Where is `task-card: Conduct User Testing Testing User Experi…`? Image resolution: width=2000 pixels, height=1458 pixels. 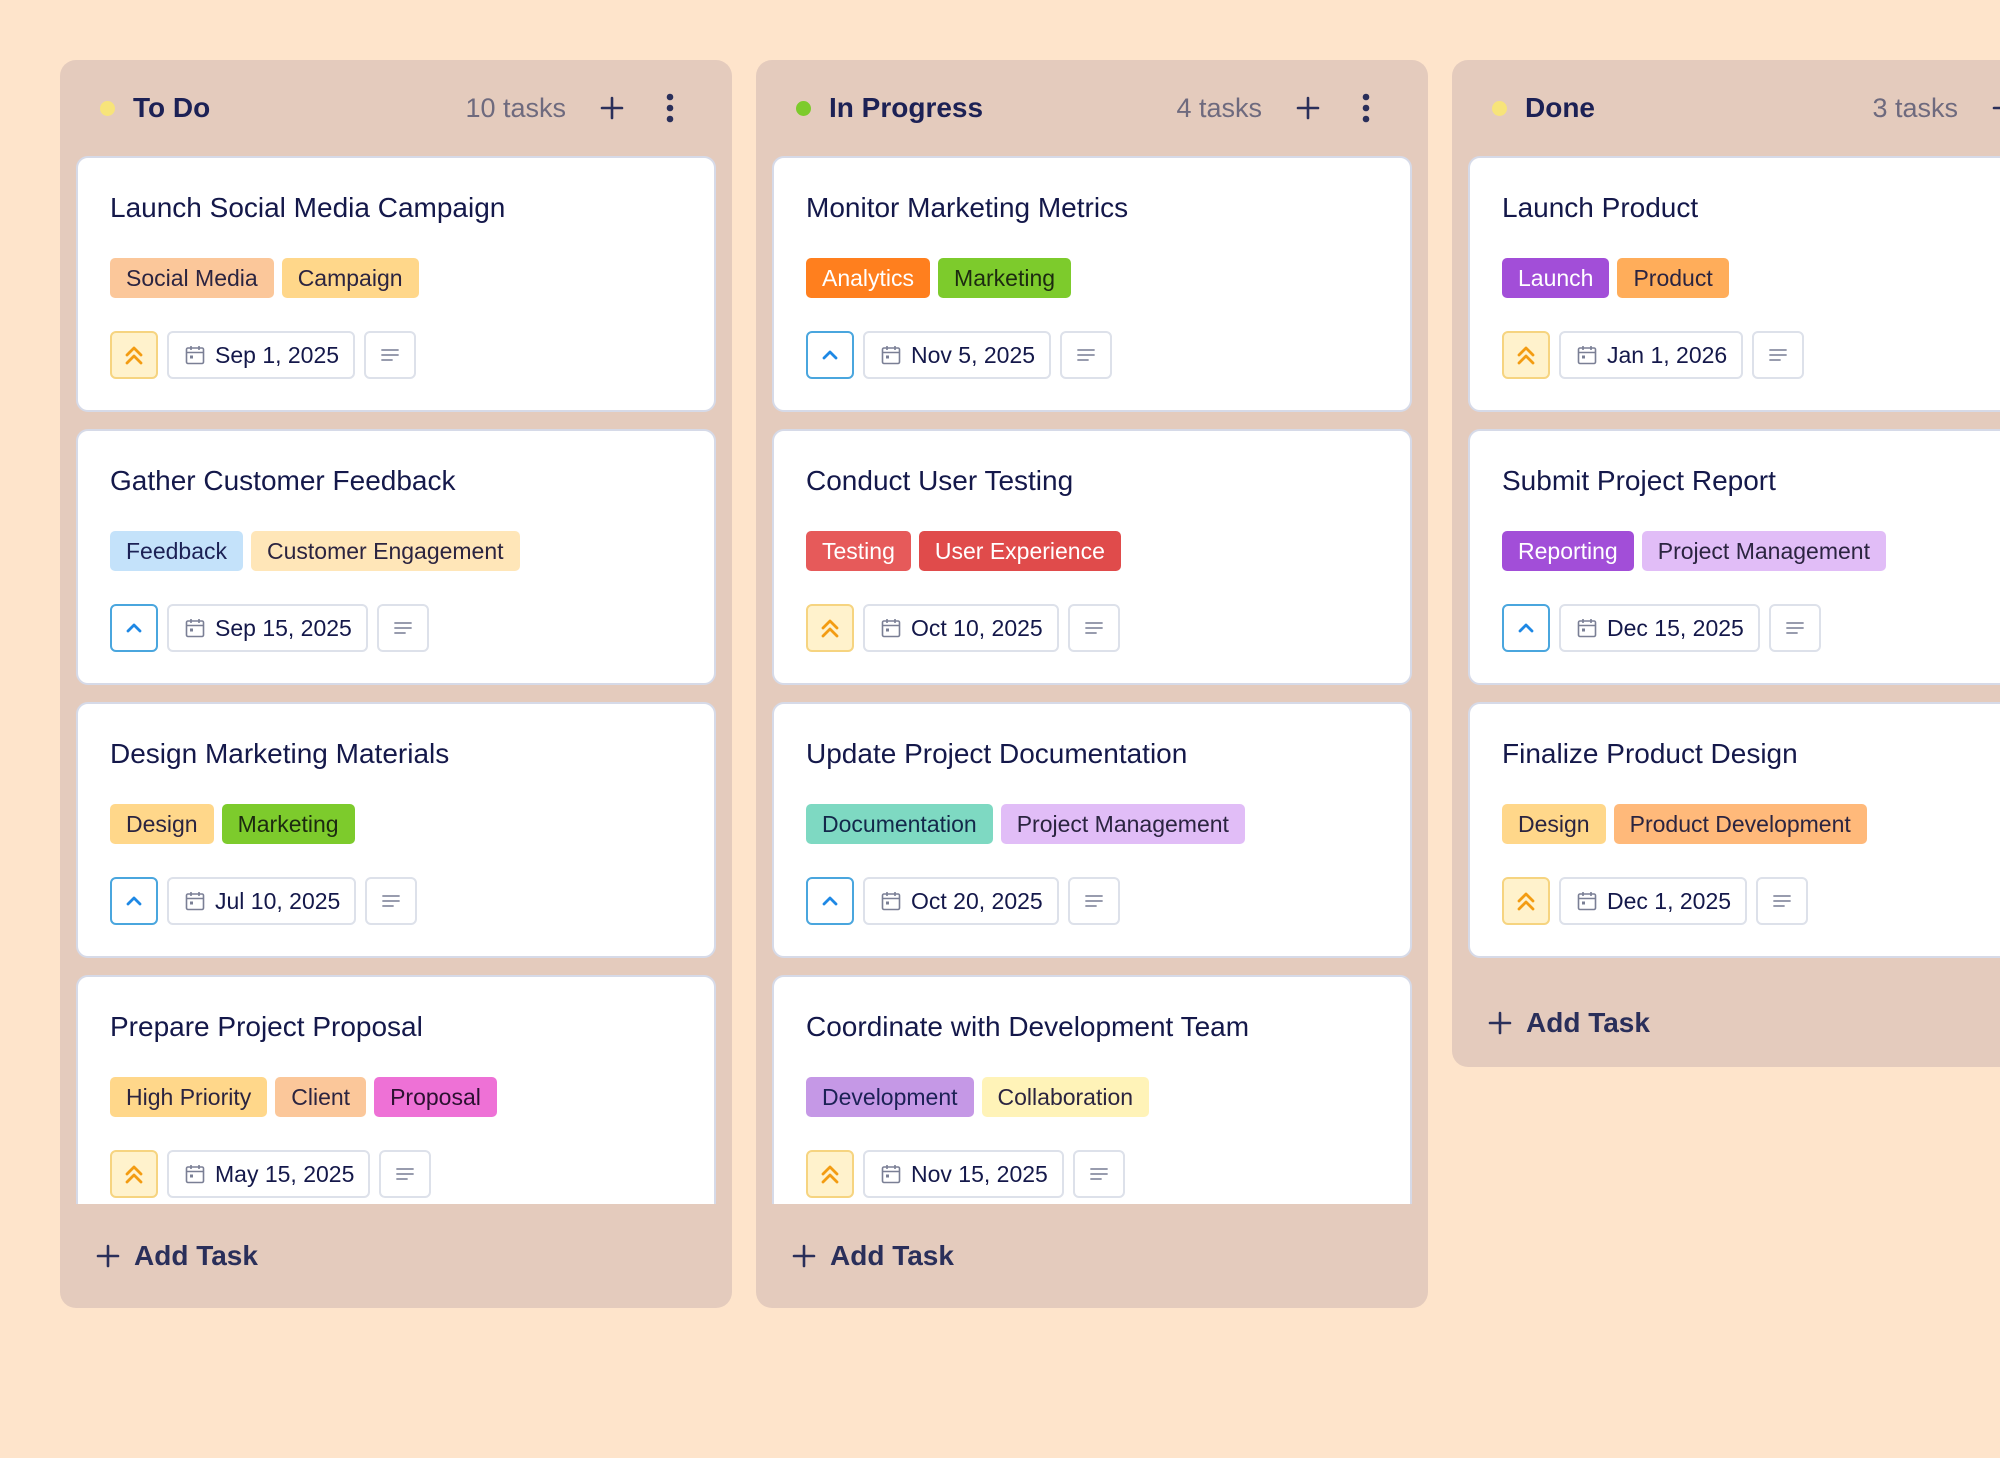 task-card: Conduct User Testing Testing User Experi… is located at coordinates (1092, 557).